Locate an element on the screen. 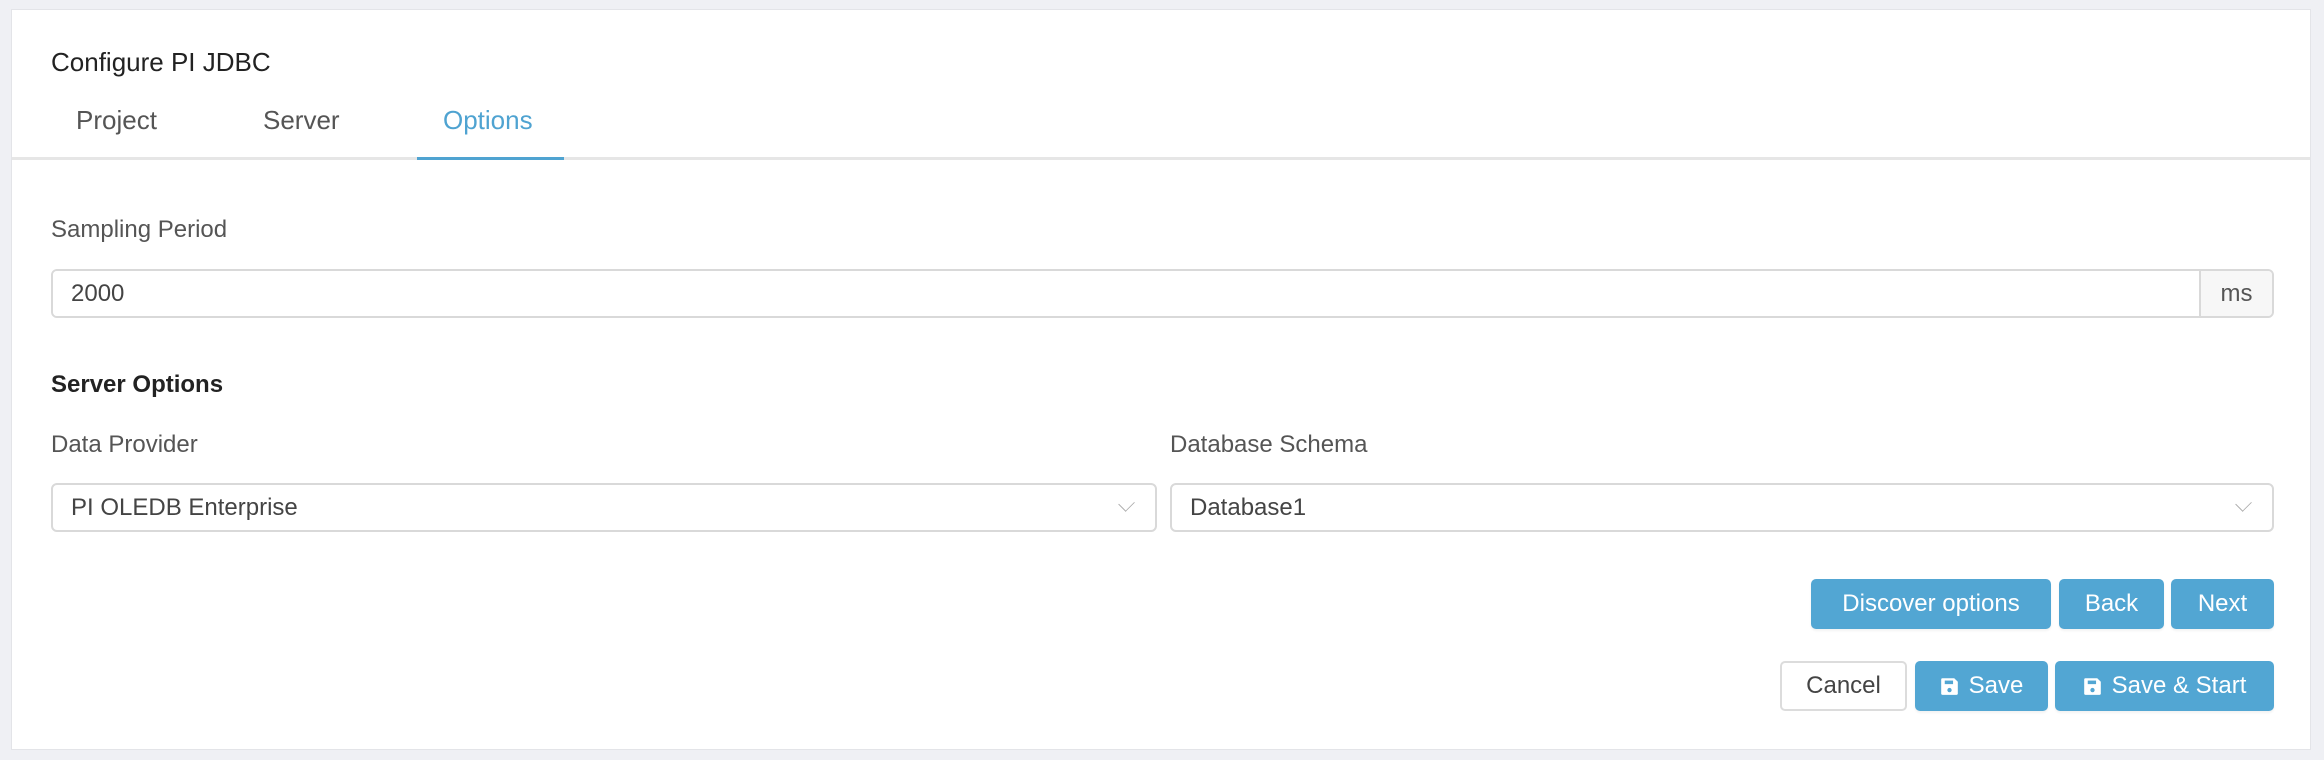  database-schema-select: Database1 is located at coordinates (1722, 507).